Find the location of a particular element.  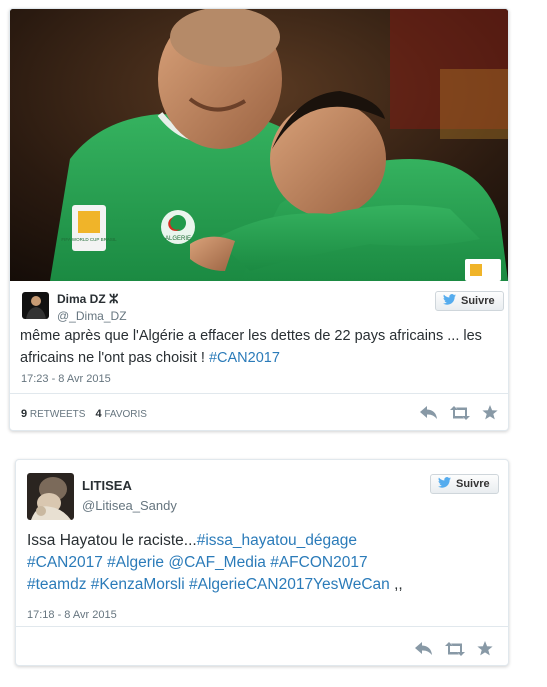

favorites-stat: 4 FAVORIS is located at coordinates (121, 414).